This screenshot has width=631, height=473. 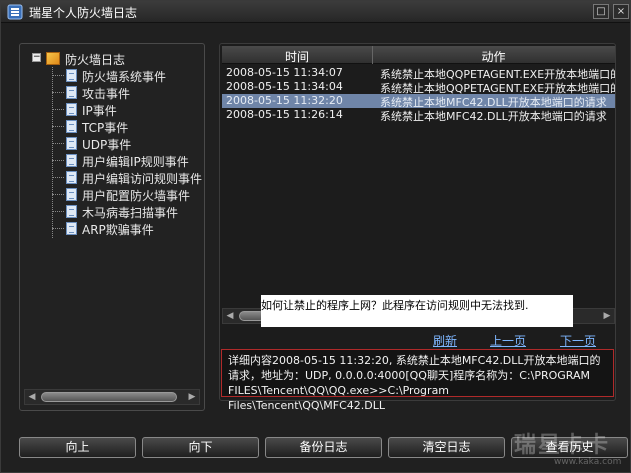 What do you see at coordinates (578, 340) in the screenshot?
I see `next-page-link: 下一页` at bounding box center [578, 340].